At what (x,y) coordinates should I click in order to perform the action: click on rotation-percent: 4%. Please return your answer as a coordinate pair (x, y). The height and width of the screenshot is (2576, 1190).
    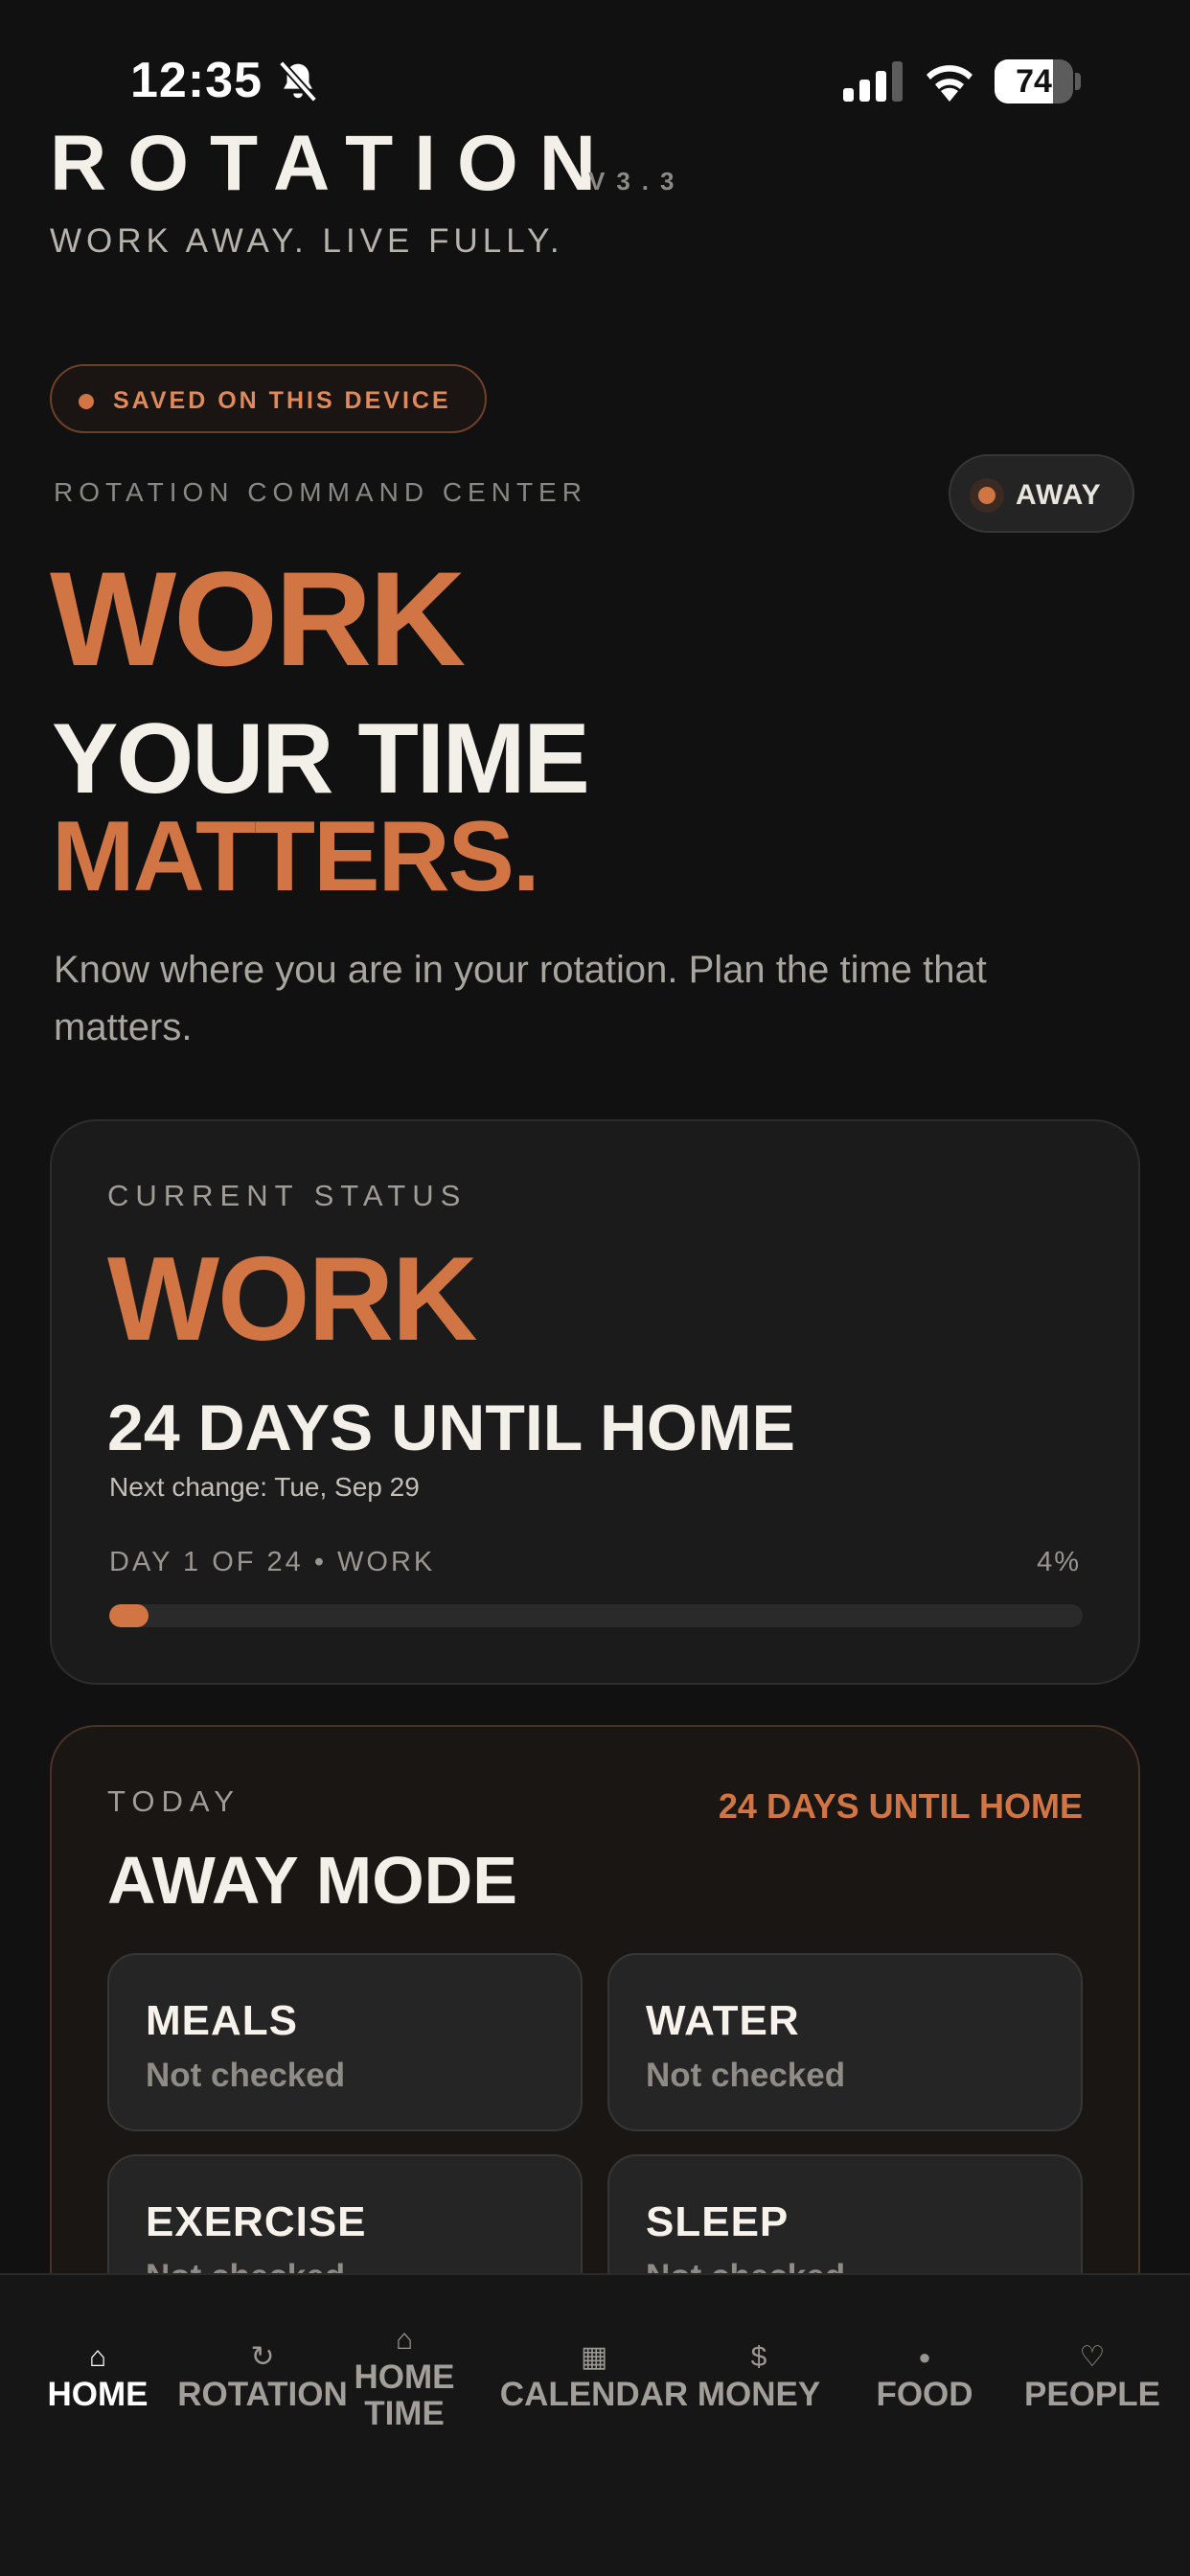
    Looking at the image, I should click on (1059, 1562).